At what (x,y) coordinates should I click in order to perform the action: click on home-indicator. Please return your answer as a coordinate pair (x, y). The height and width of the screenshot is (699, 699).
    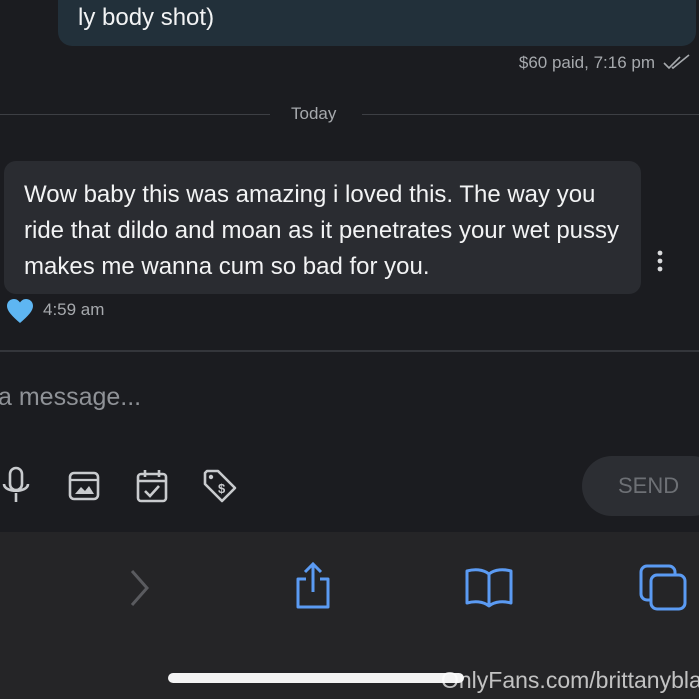
    Looking at the image, I should click on (316, 678).